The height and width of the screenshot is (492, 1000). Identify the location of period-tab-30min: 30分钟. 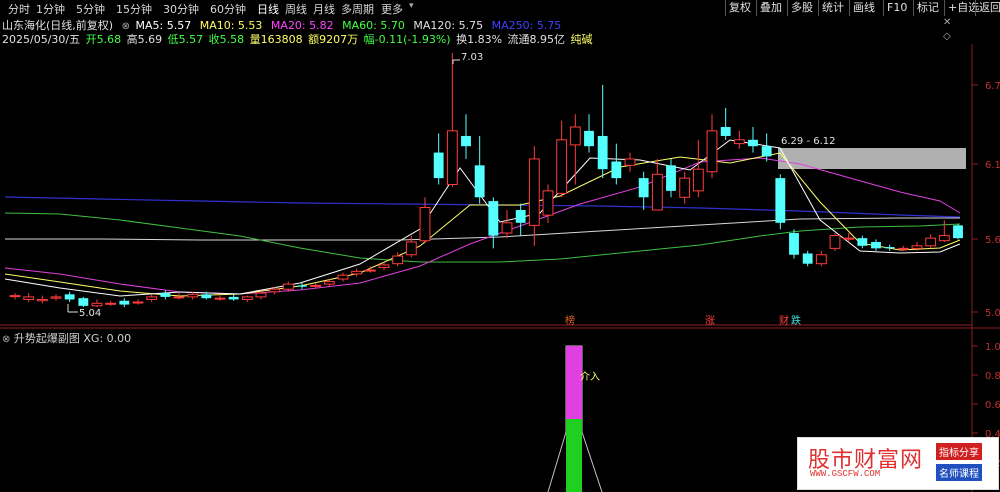
(181, 9).